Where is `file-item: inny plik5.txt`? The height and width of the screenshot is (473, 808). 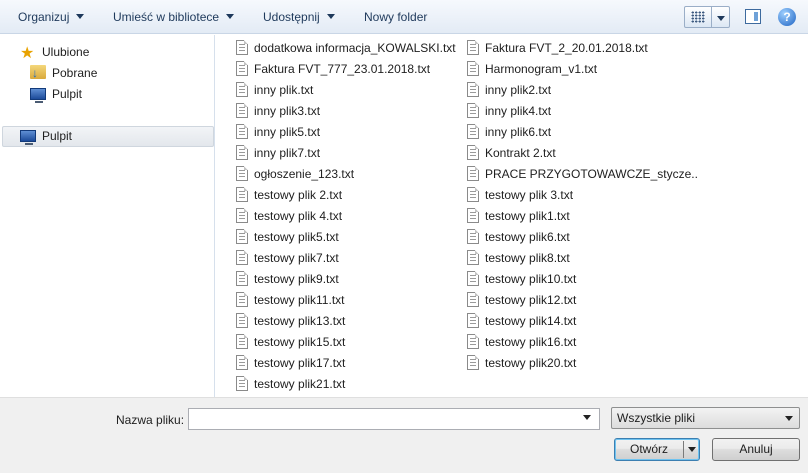 file-item: inny plik5.txt is located at coordinates (349, 132).